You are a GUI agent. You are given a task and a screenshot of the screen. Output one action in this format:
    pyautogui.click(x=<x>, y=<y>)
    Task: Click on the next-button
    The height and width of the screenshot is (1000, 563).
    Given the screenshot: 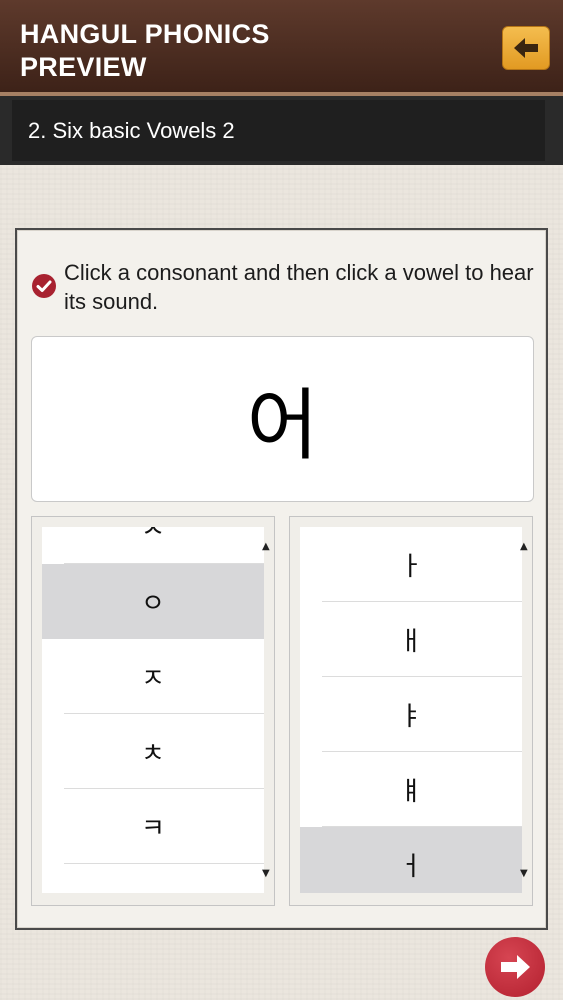 What is the action you would take?
    pyautogui.click(x=515, y=967)
    